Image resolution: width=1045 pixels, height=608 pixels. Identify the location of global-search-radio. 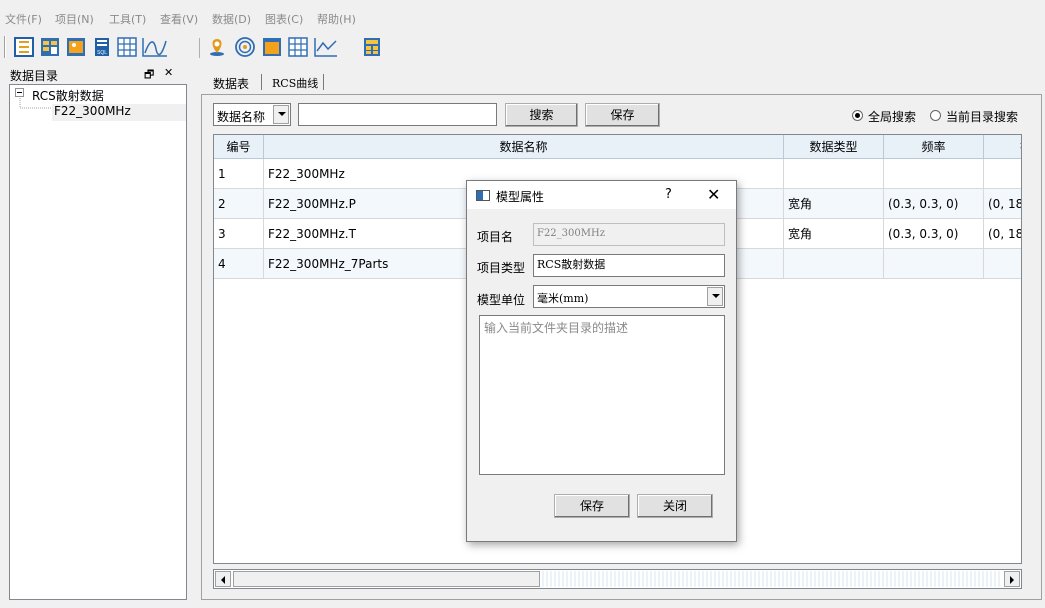
(857, 115).